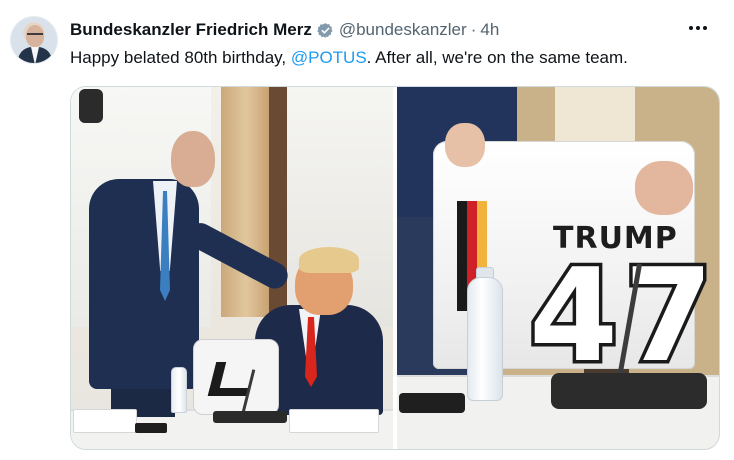 The image size is (734, 460). I want to click on verified-badge-icon, so click(325, 30).